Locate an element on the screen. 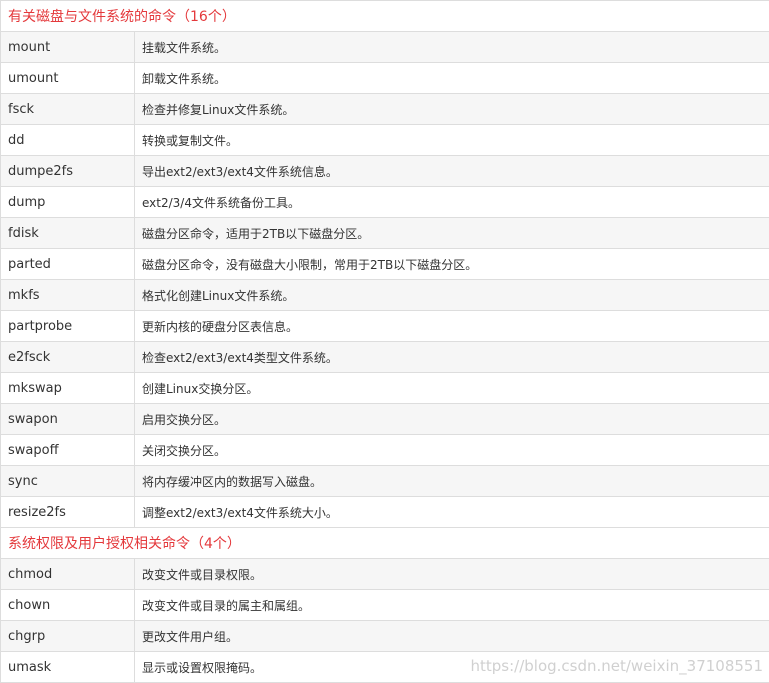 Image resolution: width=769 pixels, height=683 pixels. section-header: 有关磁盘与文件系统的命令（16个） is located at coordinates (384, 16).